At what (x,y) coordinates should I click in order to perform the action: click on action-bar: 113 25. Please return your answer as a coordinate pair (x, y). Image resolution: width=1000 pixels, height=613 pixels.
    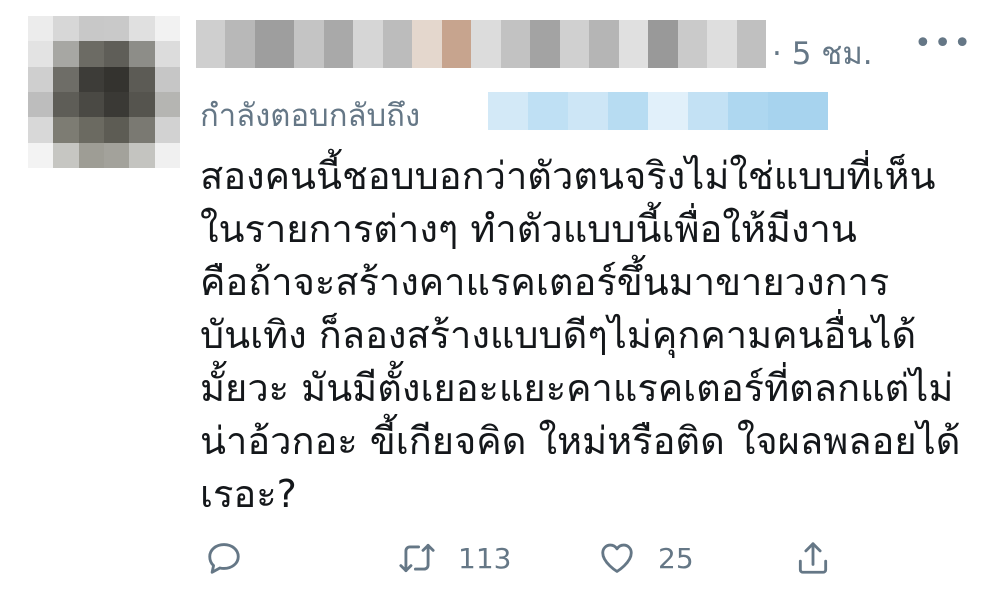
    Looking at the image, I should click on (500, 560).